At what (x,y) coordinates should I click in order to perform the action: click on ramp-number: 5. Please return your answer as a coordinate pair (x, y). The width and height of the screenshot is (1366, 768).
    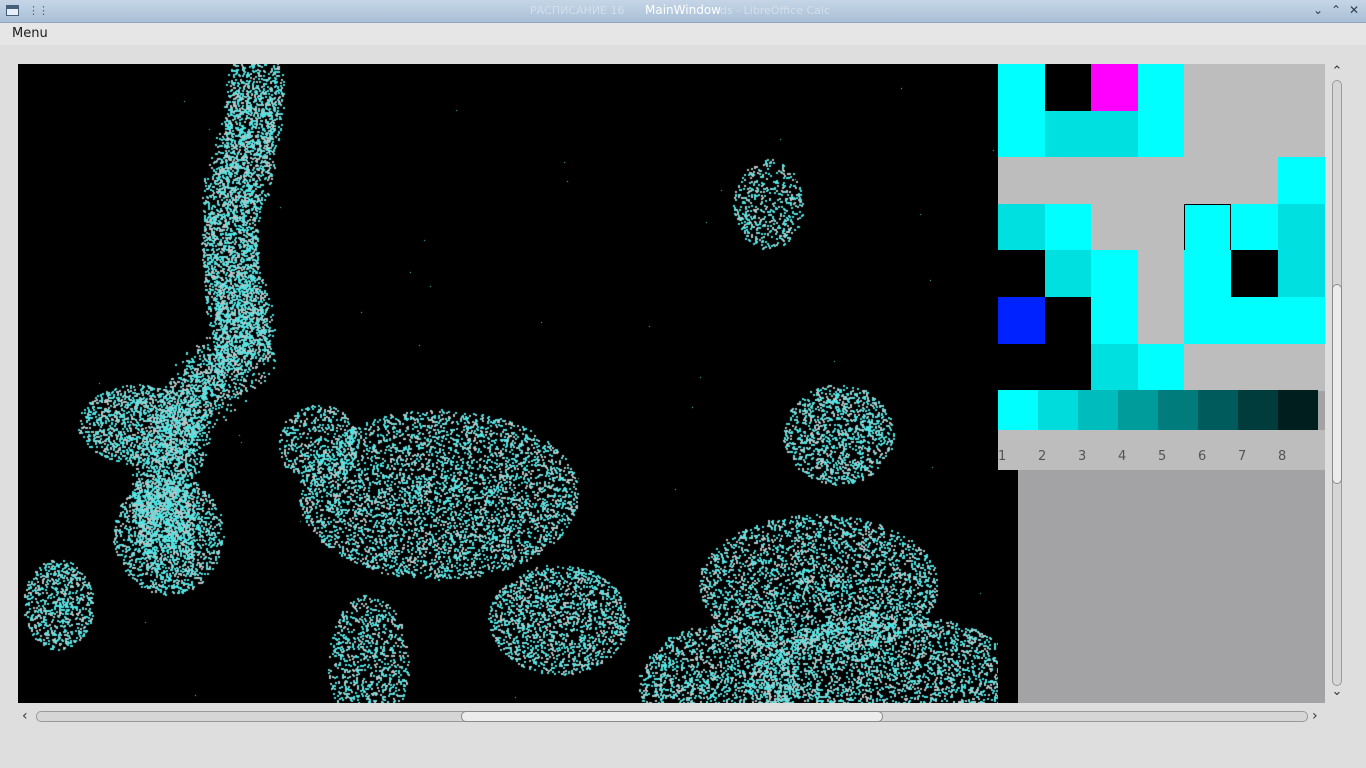
    Looking at the image, I should click on (1162, 456).